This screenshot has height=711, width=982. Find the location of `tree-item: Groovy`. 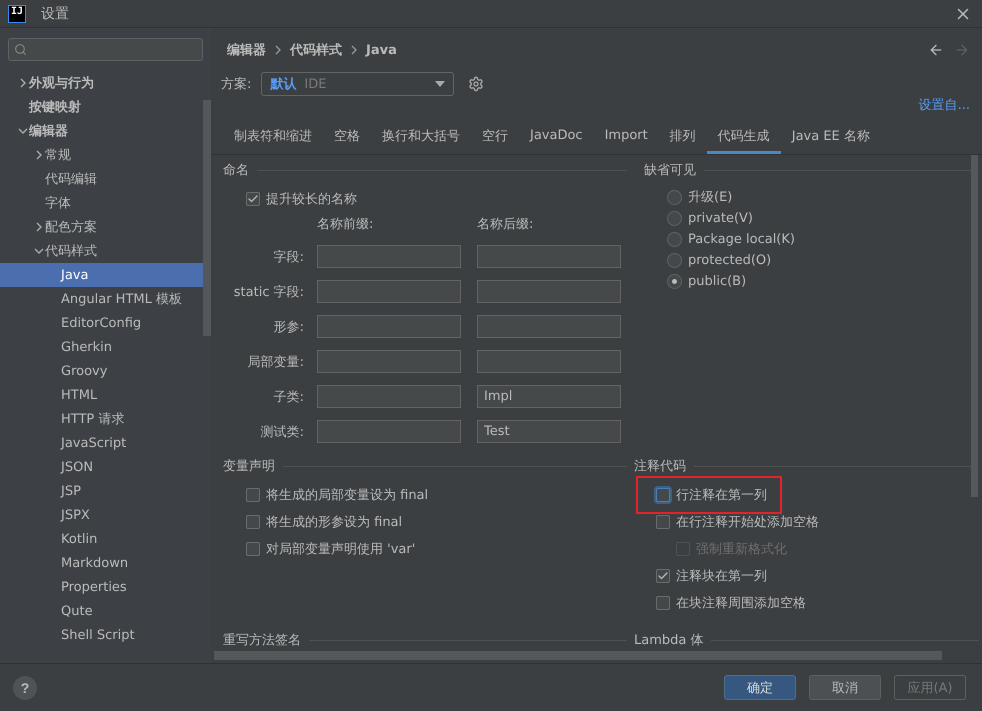

tree-item: Groovy is located at coordinates (101, 371).